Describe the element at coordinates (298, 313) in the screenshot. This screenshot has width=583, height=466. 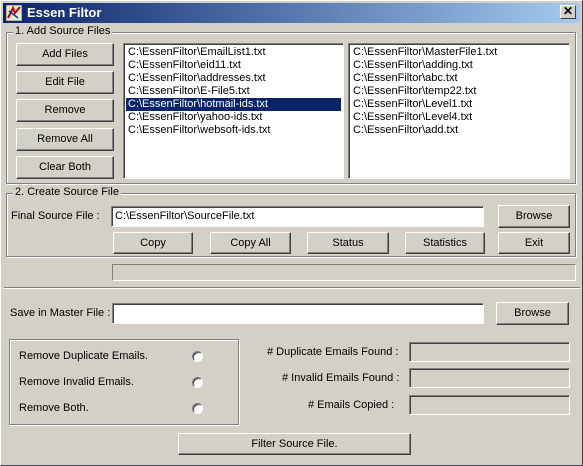
I see `master-file-input` at that location.